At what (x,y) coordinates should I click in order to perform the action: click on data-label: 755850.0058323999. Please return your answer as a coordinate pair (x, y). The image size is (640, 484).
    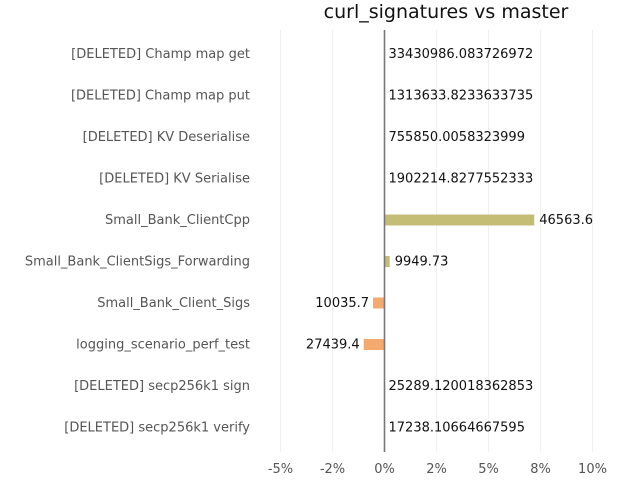
    Looking at the image, I should click on (457, 137).